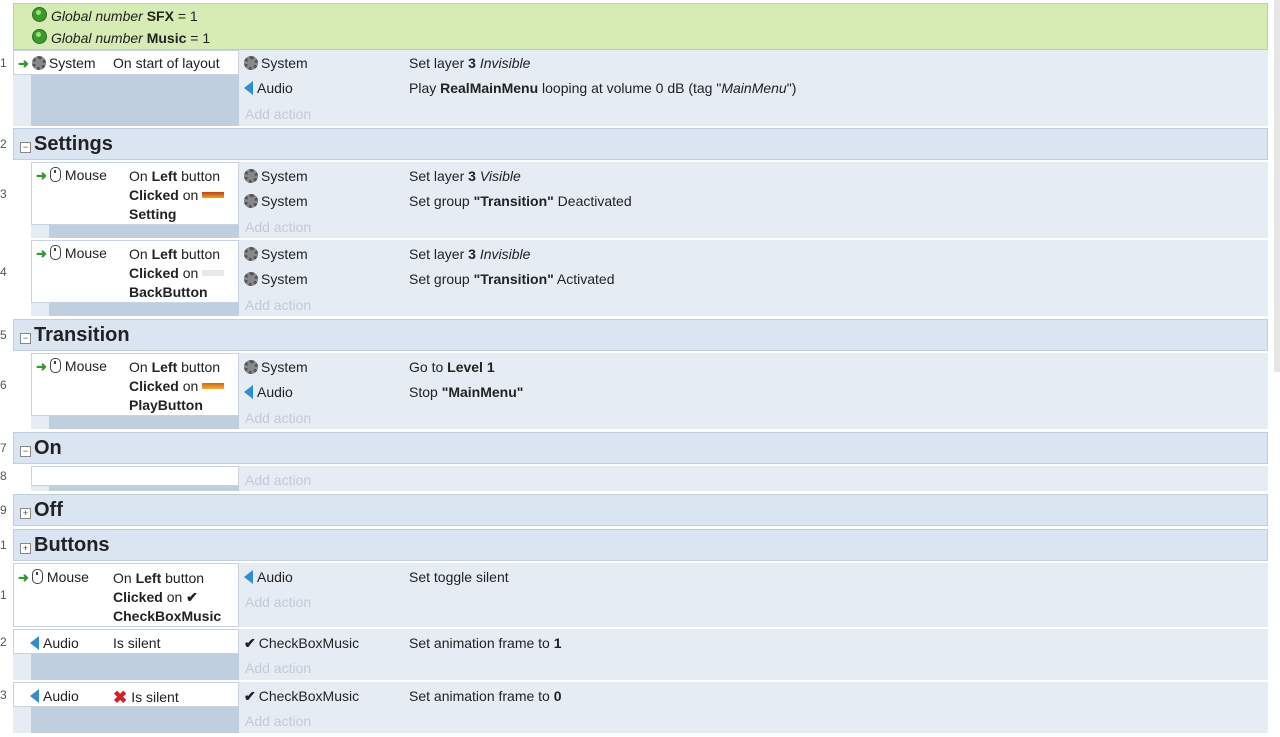 This screenshot has height=737, width=1280. I want to click on event-3-cond-object: ➜ Mouse, so click(71, 175).